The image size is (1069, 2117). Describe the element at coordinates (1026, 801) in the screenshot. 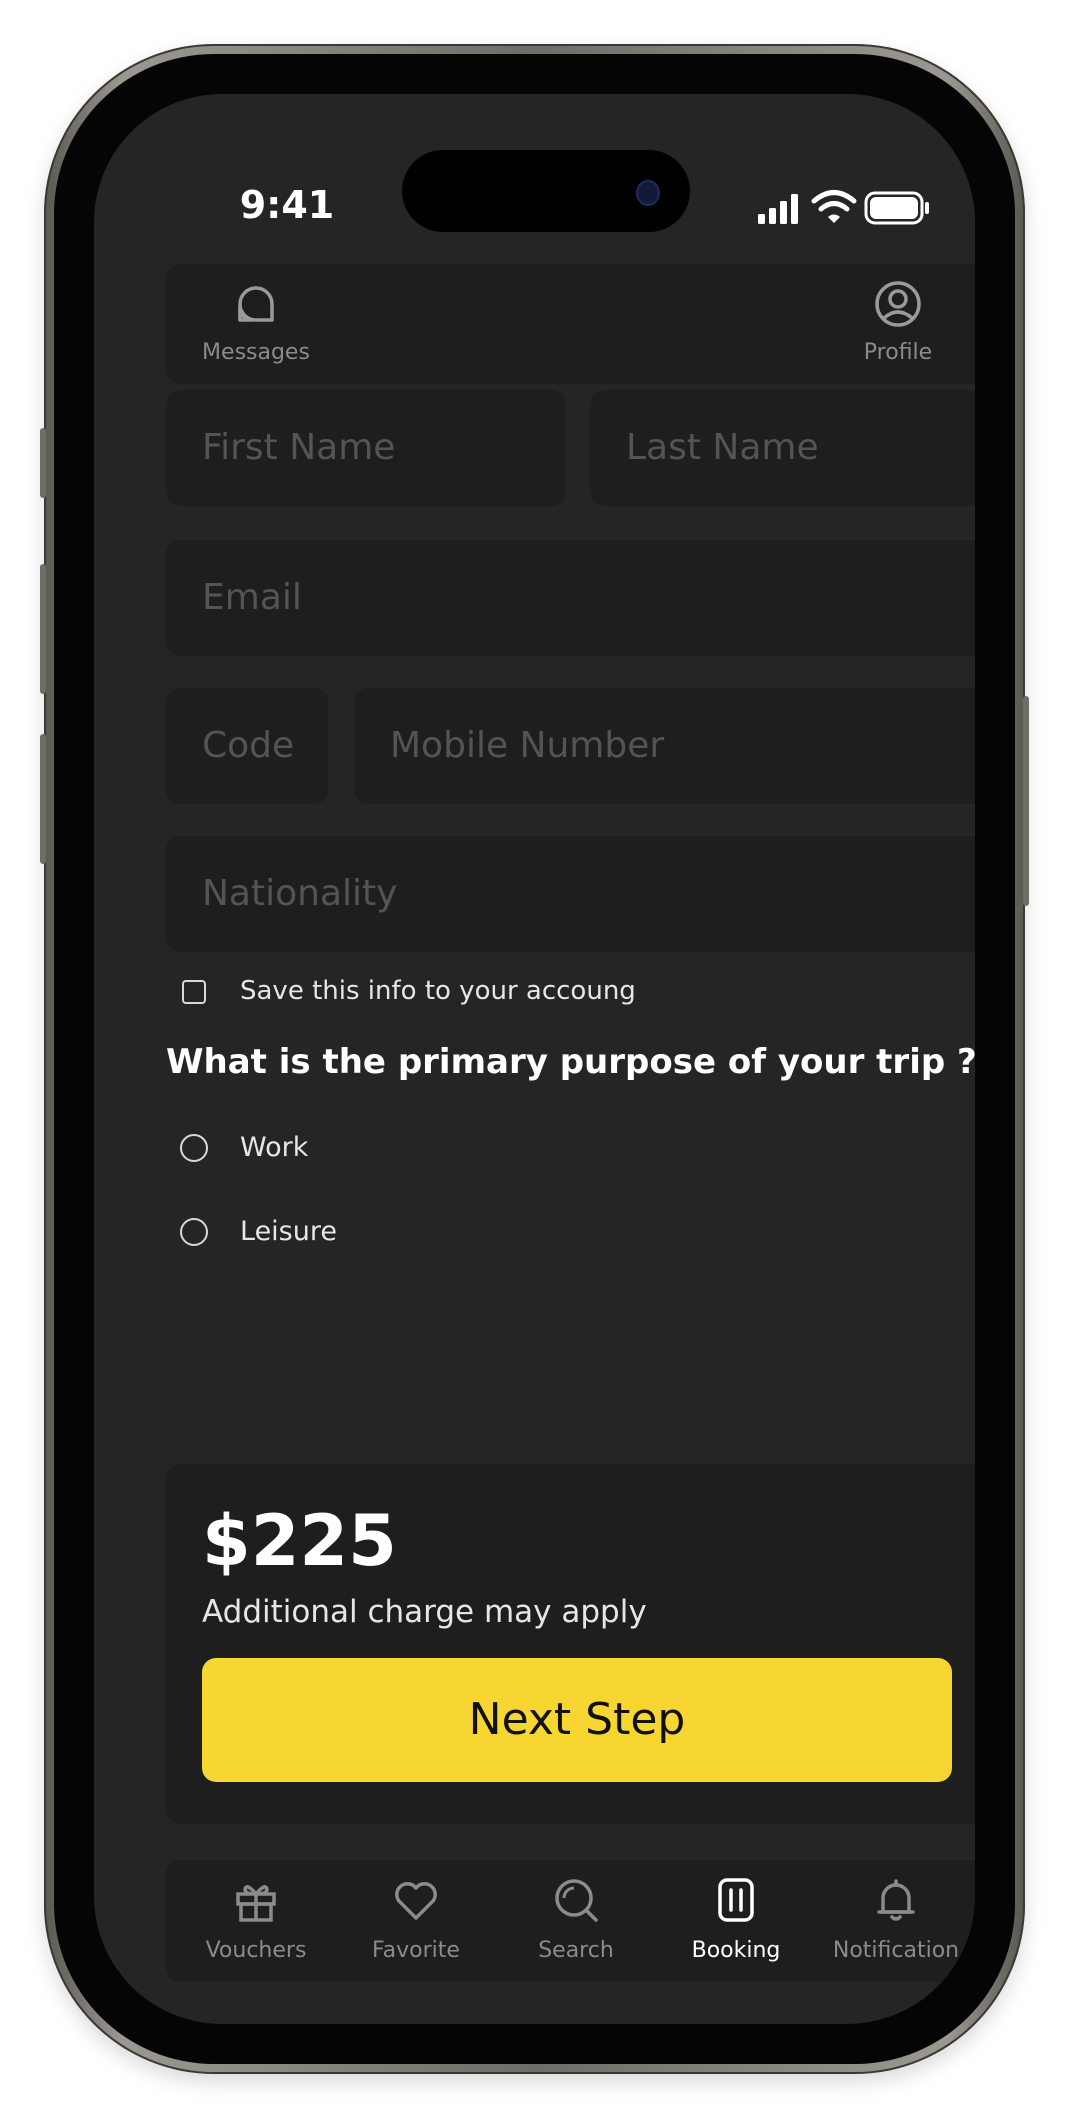

I see `power-button` at that location.